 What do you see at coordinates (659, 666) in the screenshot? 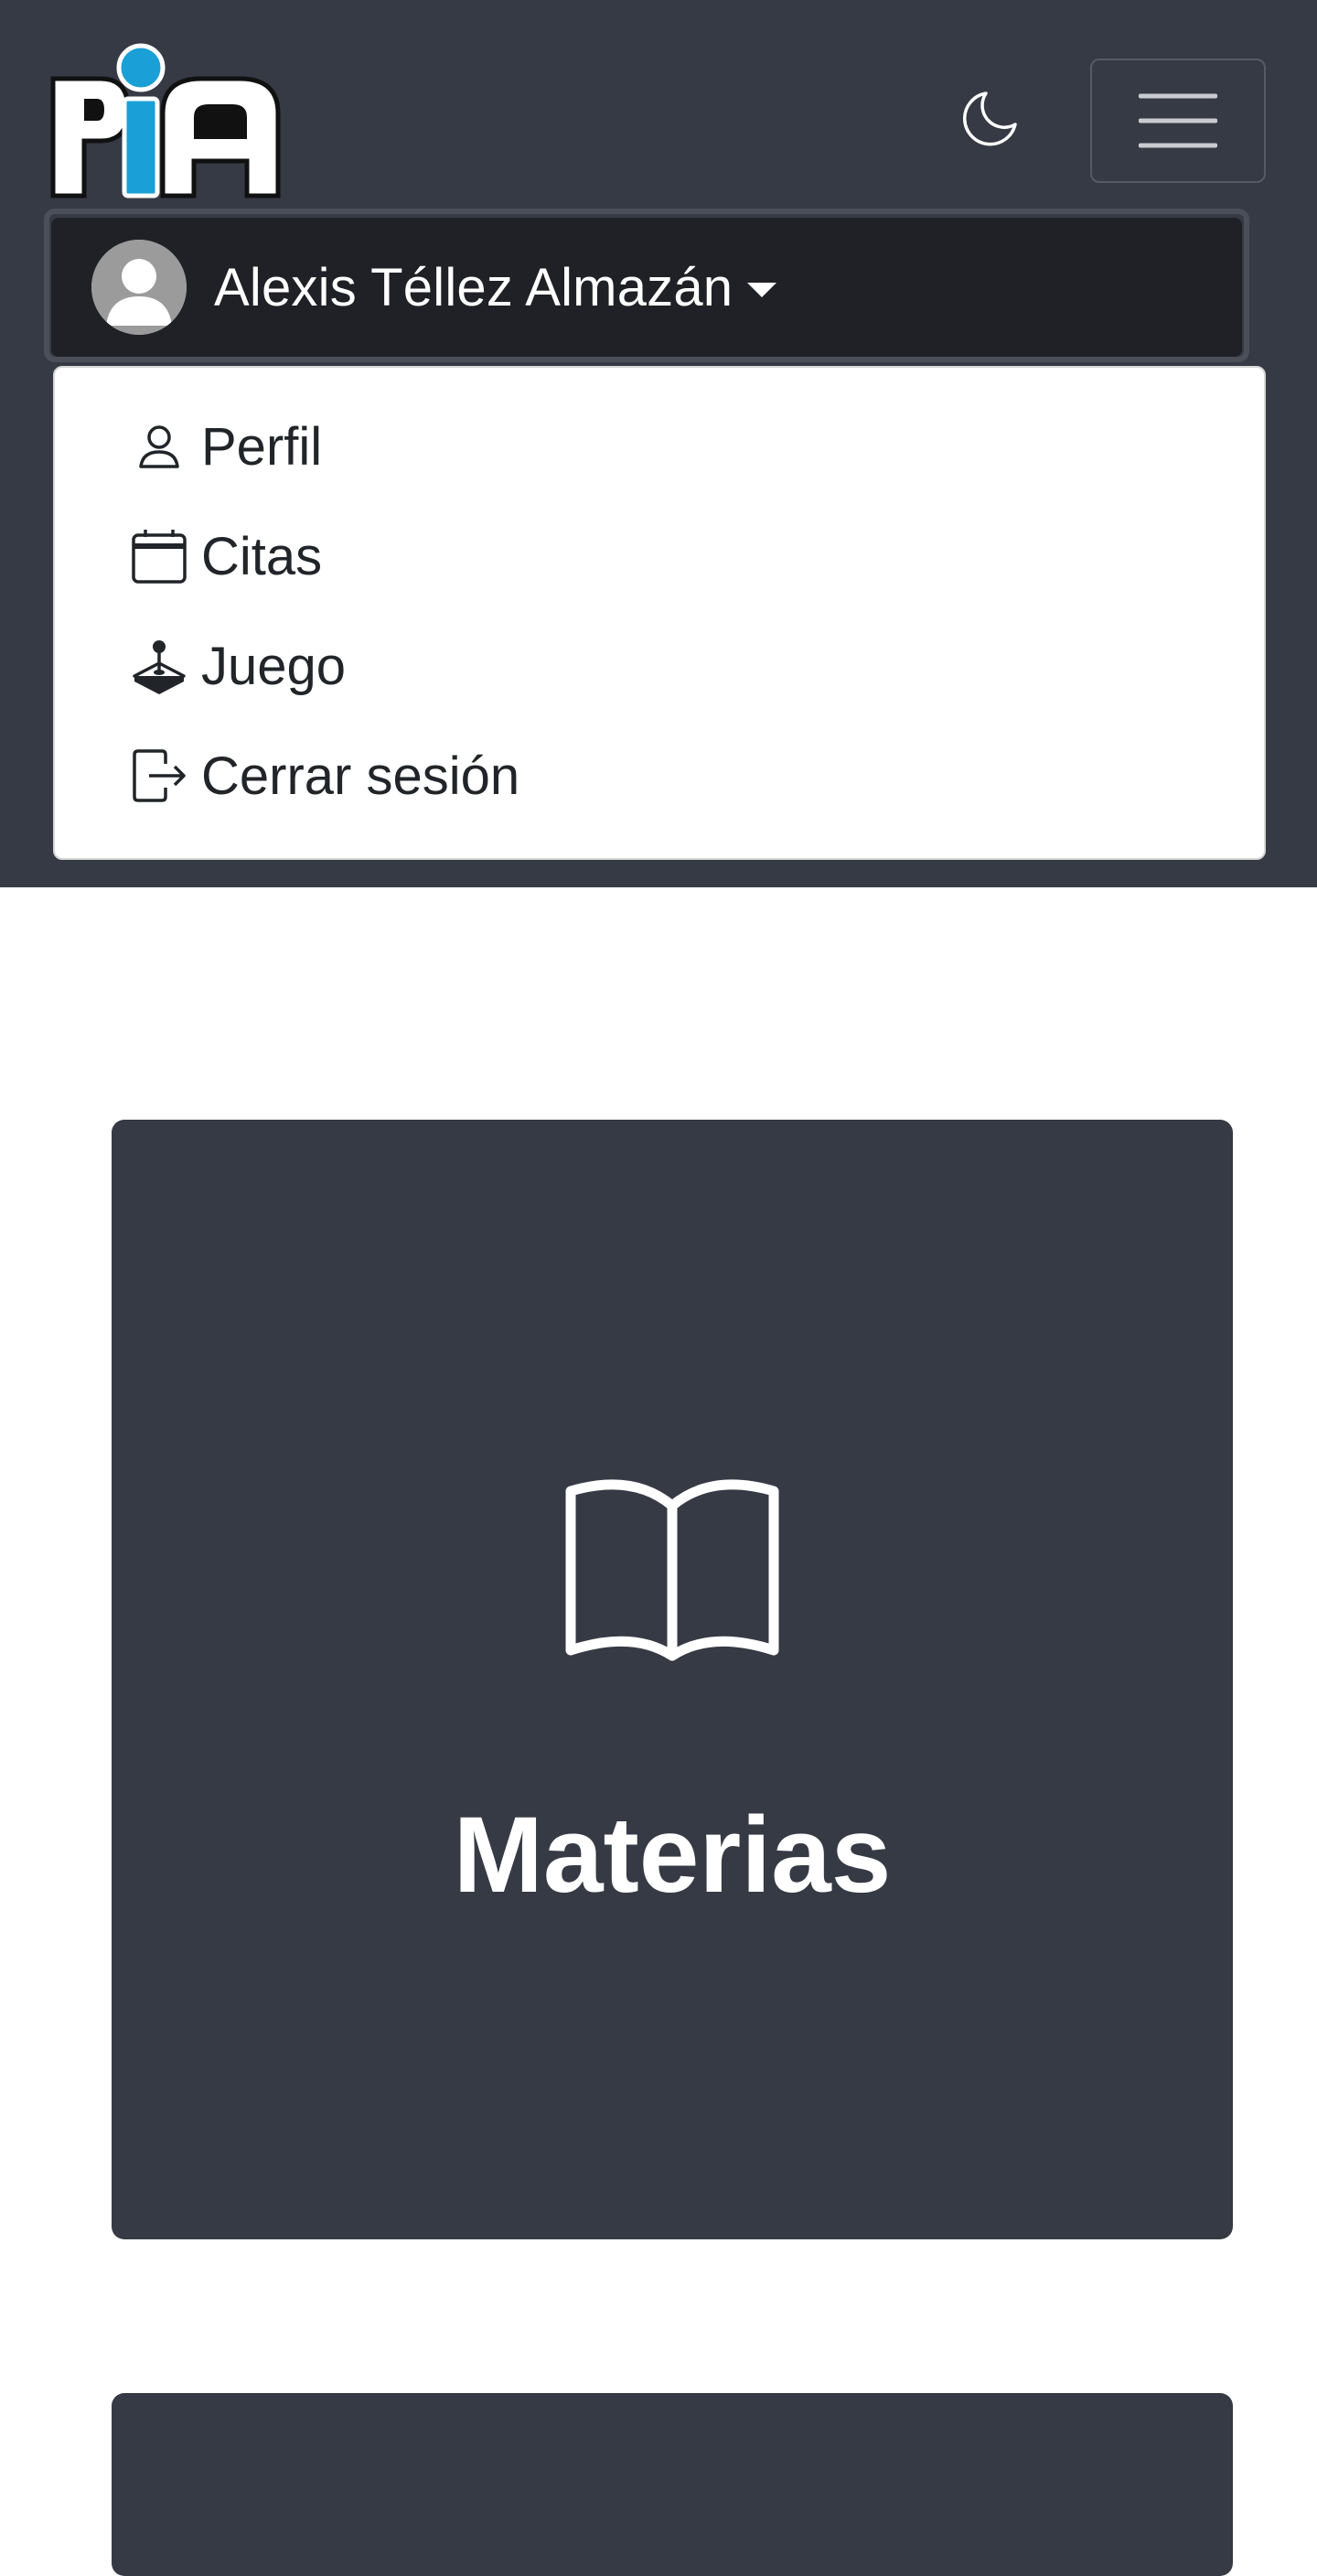
I see `menu-item-juego: Juego` at bounding box center [659, 666].